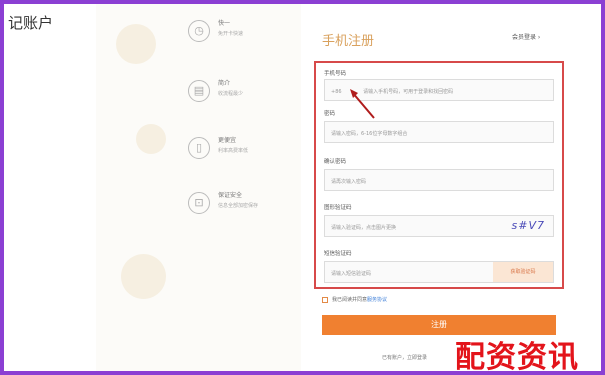 This screenshot has height=375, width=605. What do you see at coordinates (325, 299) in the screenshot?
I see `agree-checkbox` at bounding box center [325, 299].